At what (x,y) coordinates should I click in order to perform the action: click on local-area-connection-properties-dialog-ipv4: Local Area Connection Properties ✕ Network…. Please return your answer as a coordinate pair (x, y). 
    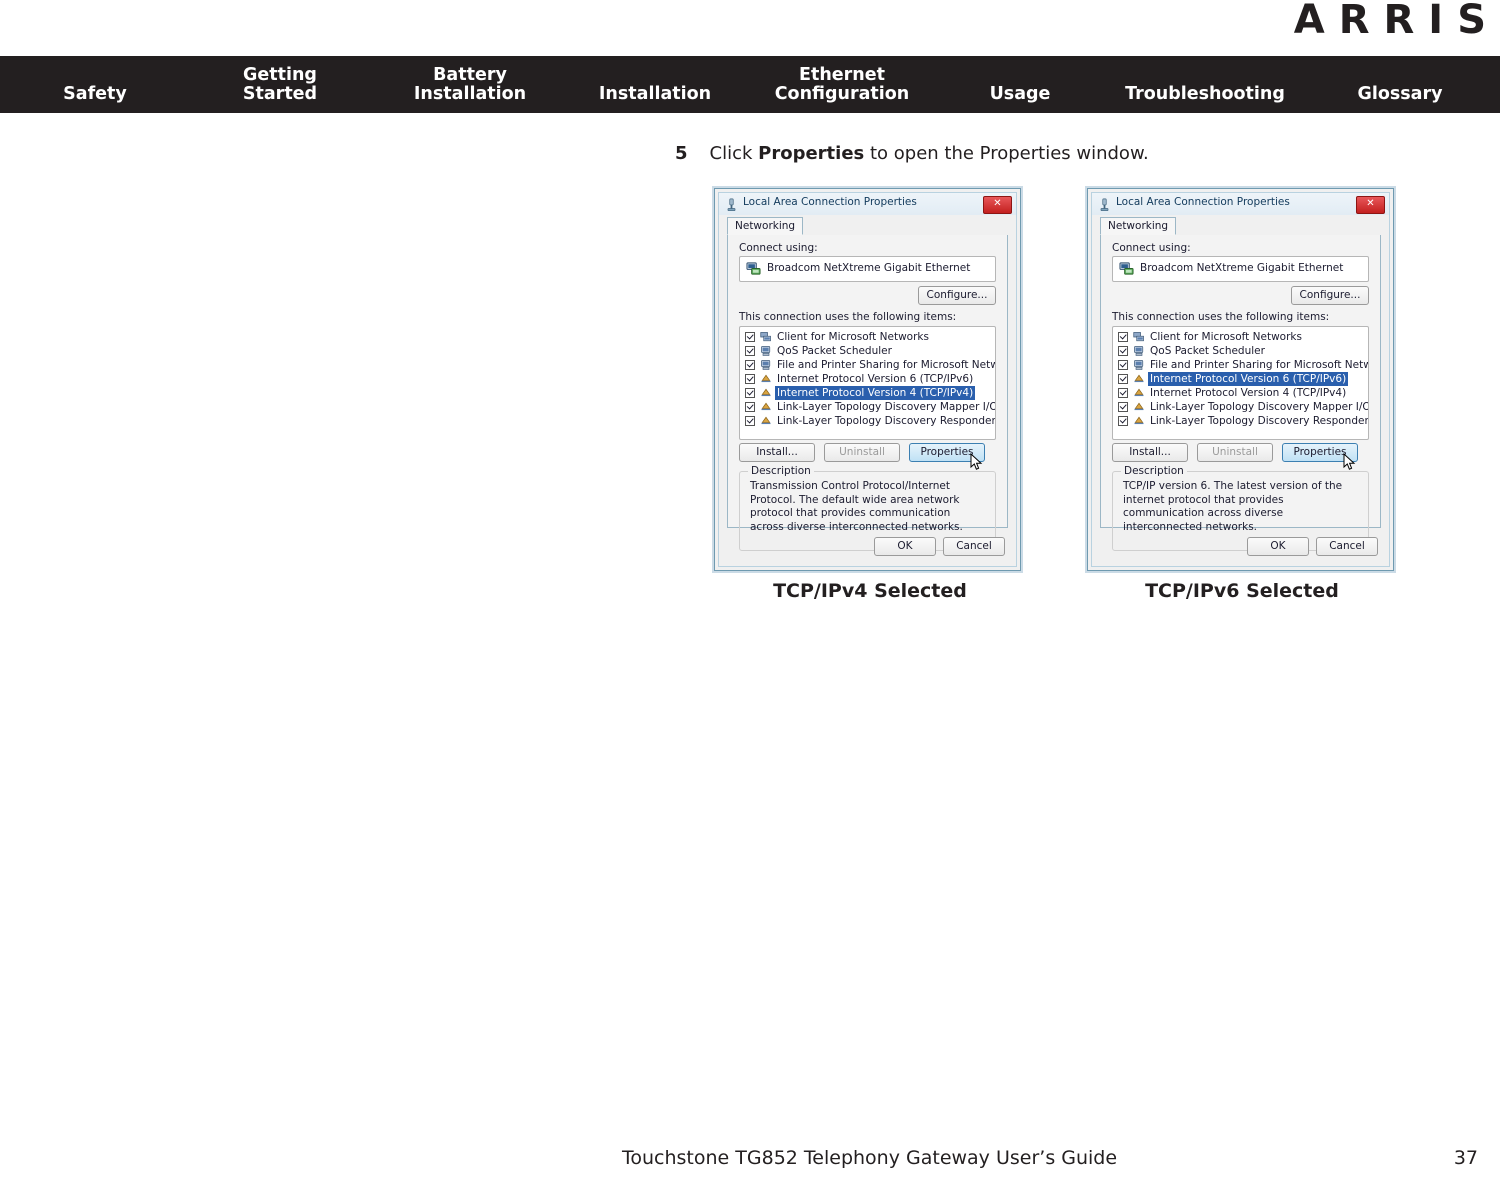
    Looking at the image, I should click on (867, 379).